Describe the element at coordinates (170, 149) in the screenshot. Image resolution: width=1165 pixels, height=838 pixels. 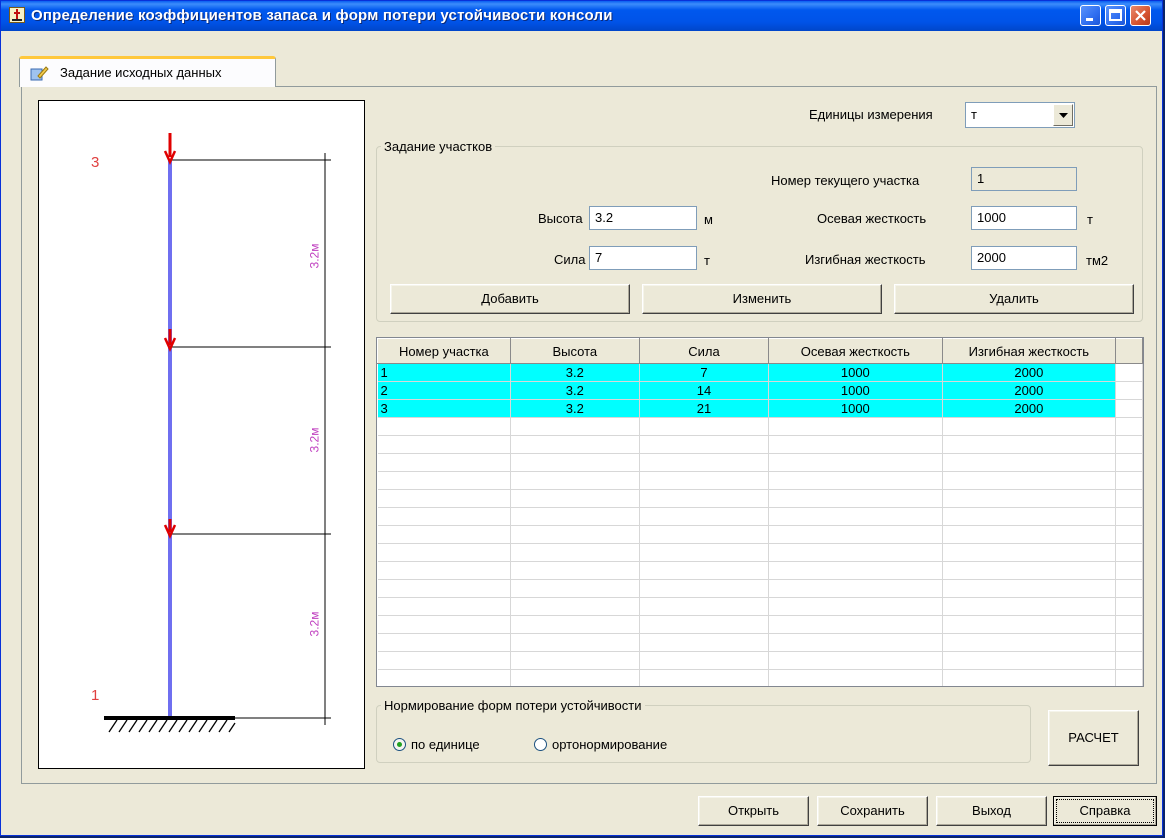
I see `force-arrow-top` at that location.